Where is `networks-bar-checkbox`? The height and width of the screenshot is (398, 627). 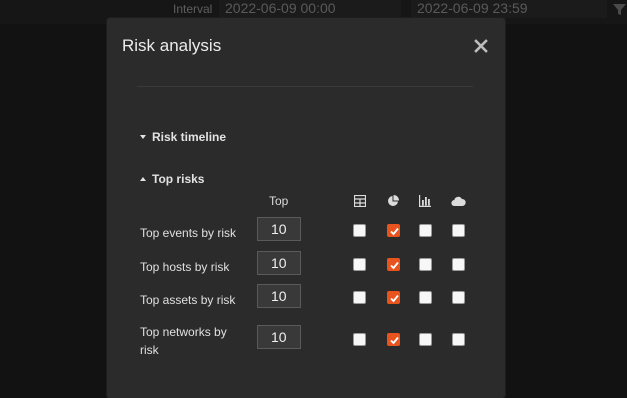
networks-bar-checkbox is located at coordinates (425, 339).